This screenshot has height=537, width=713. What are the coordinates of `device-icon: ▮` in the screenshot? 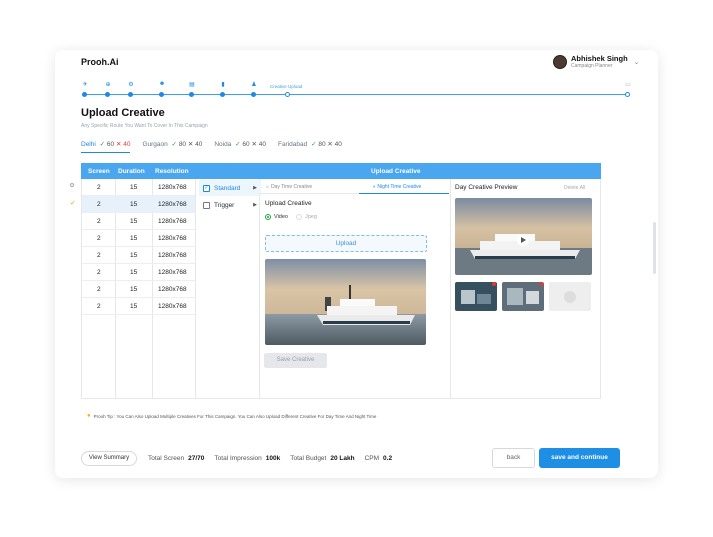 It's located at (223, 85).